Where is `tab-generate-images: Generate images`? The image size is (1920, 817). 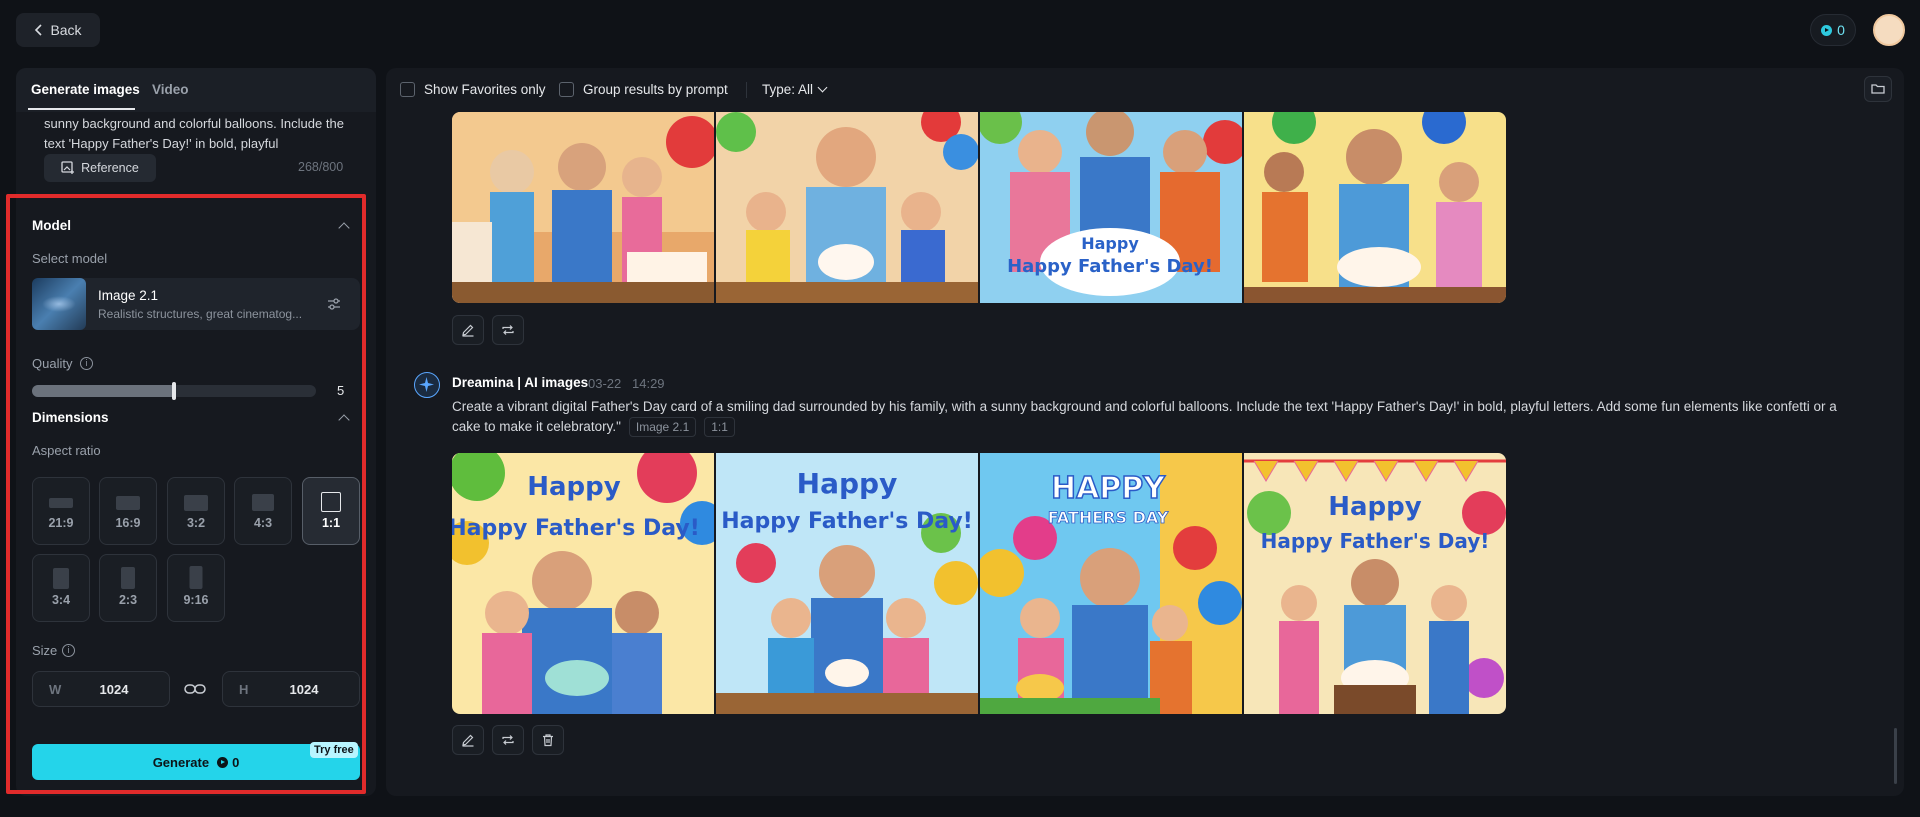
tab-generate-images: Generate images is located at coordinates (85, 89).